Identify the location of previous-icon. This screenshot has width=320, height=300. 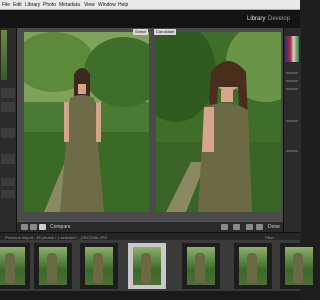
(249, 227).